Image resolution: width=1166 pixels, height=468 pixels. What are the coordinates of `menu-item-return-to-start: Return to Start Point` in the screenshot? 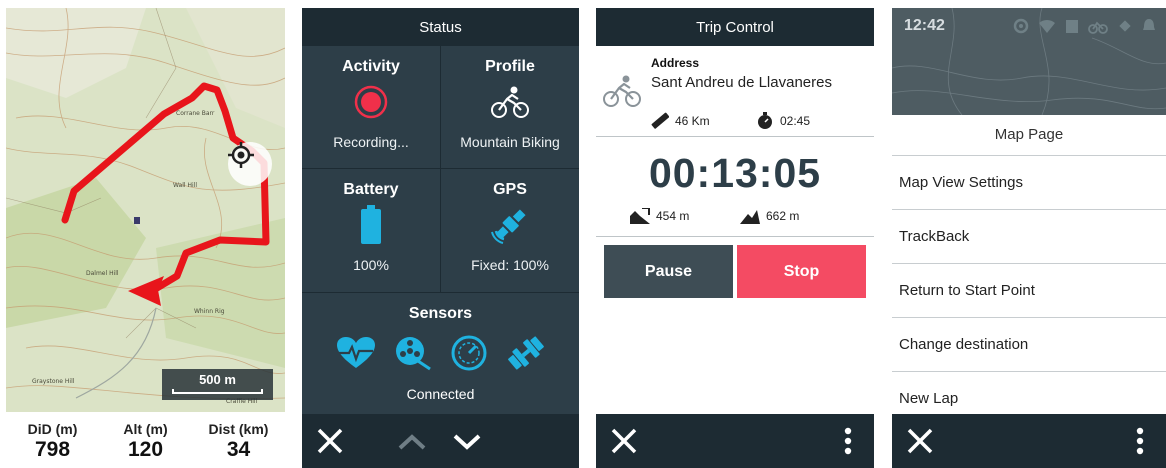 It's located at (1029, 290).